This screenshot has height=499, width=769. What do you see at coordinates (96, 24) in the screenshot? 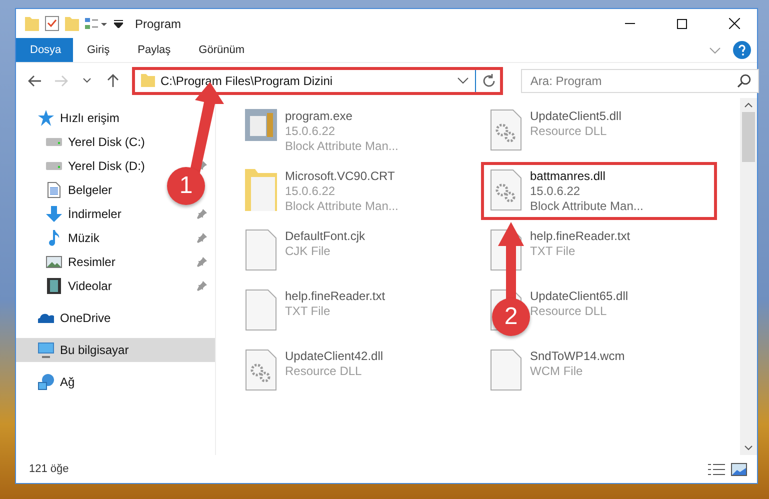
I see `view-icon` at bounding box center [96, 24].